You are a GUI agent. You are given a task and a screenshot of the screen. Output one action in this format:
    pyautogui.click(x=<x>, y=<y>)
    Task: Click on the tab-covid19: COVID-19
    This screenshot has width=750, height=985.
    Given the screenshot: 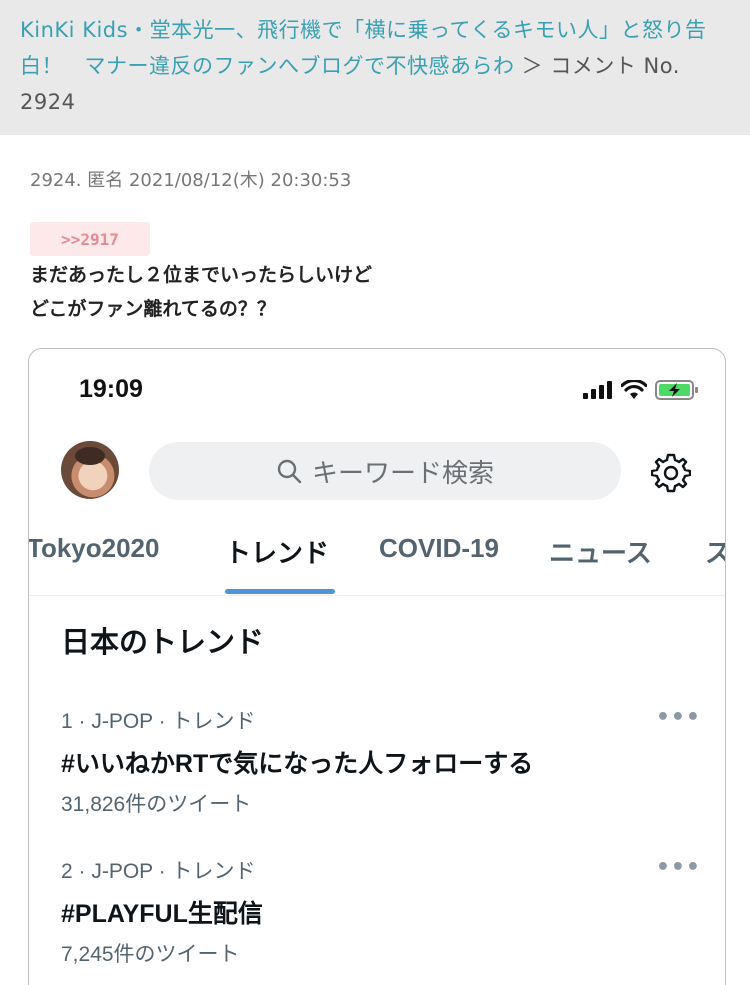 What is the action you would take?
    pyautogui.click(x=439, y=548)
    